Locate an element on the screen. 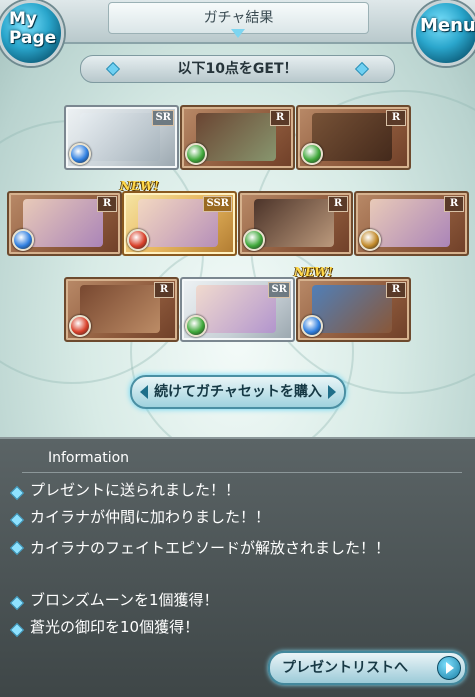 The height and width of the screenshot is (697, 475). buy-gacha-set-button: 続けてガチャセットを購入 is located at coordinates (238, 392).